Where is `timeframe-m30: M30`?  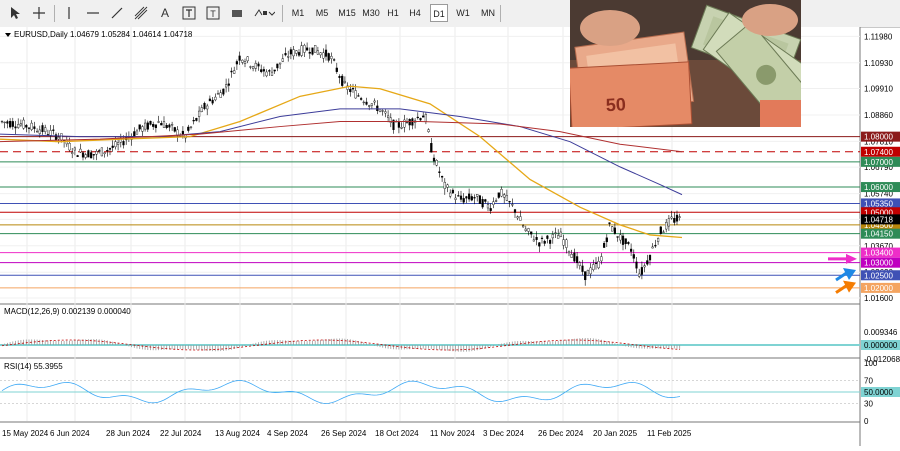
timeframe-m30: M30 is located at coordinates (371, 13).